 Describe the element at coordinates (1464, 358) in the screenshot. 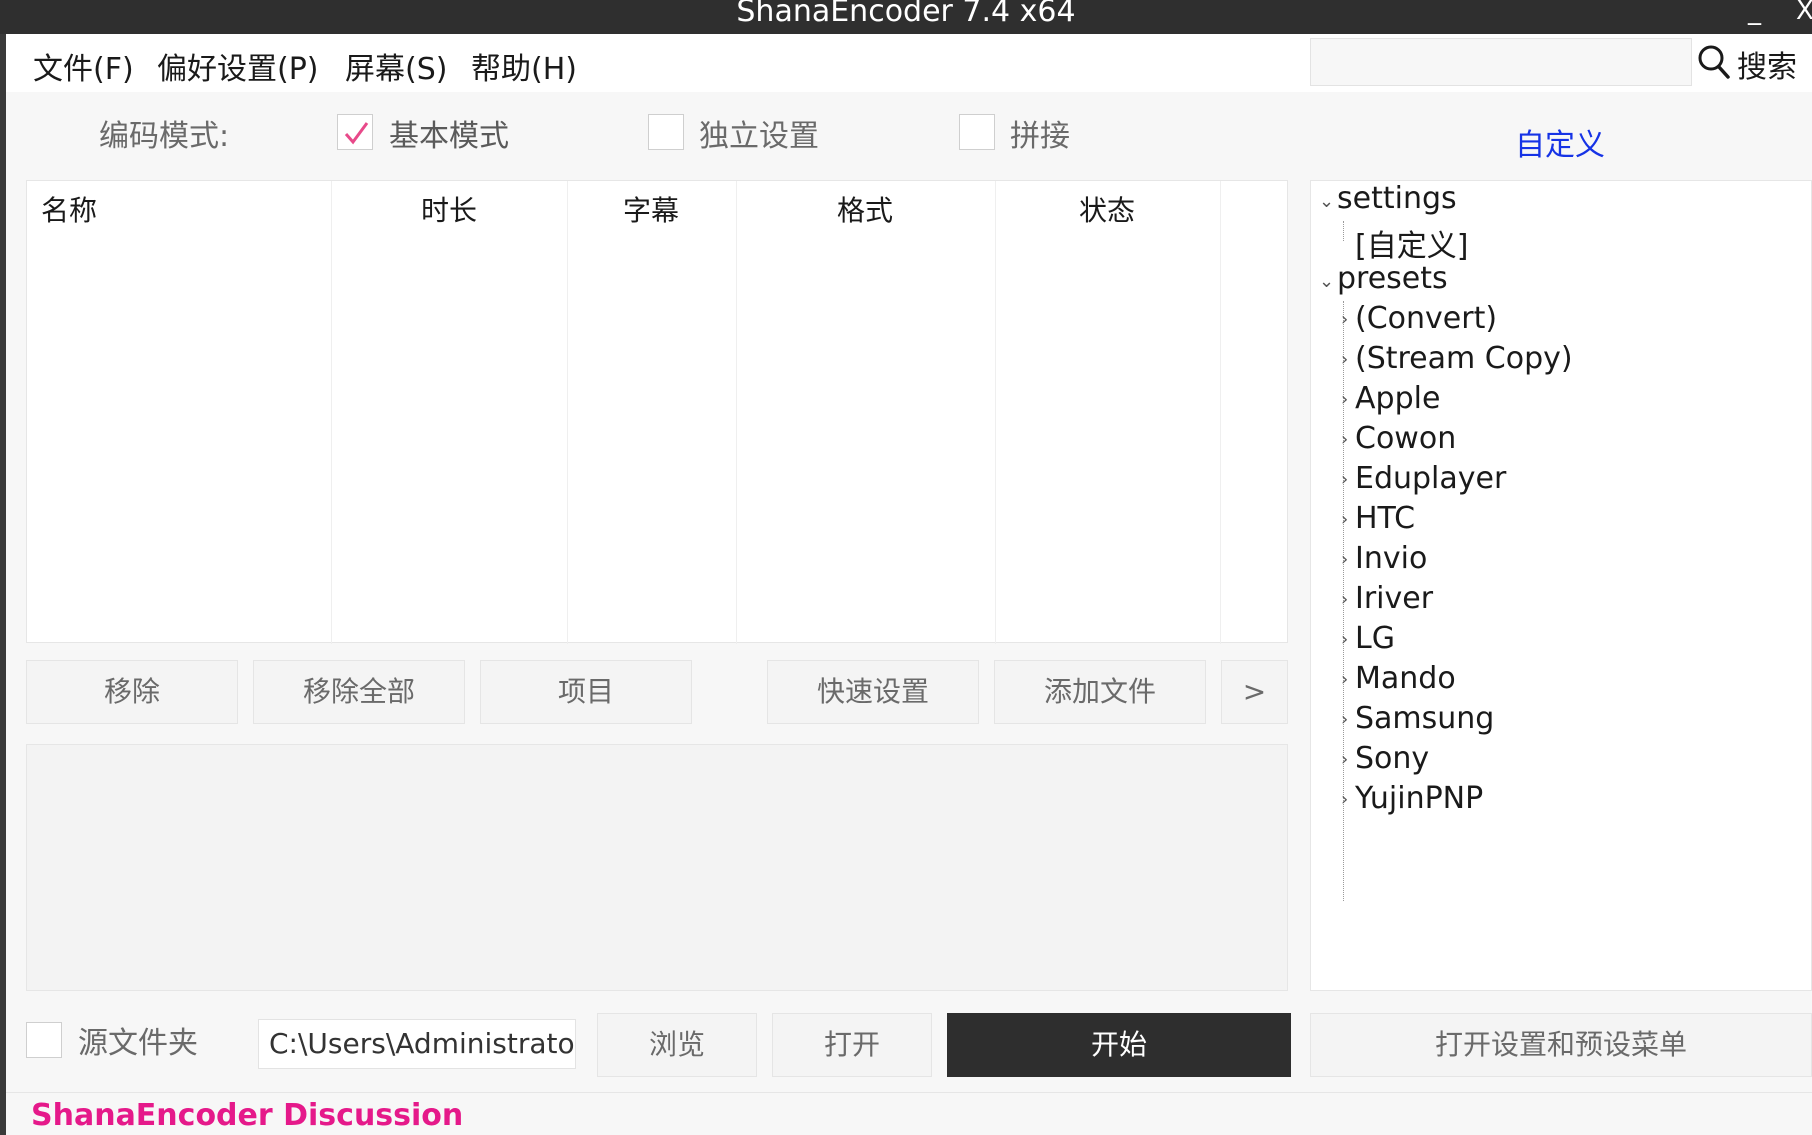

I see `tree-node-stream-copy: (Stream Copy)` at that location.